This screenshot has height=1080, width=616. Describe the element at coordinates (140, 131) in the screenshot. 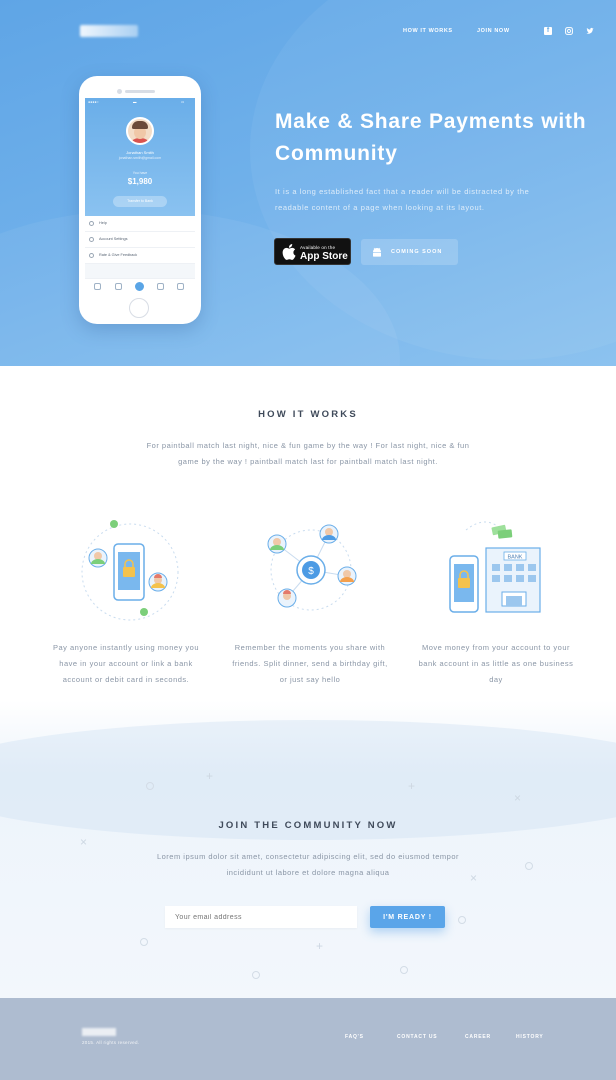

I see `profile-avatar` at that location.